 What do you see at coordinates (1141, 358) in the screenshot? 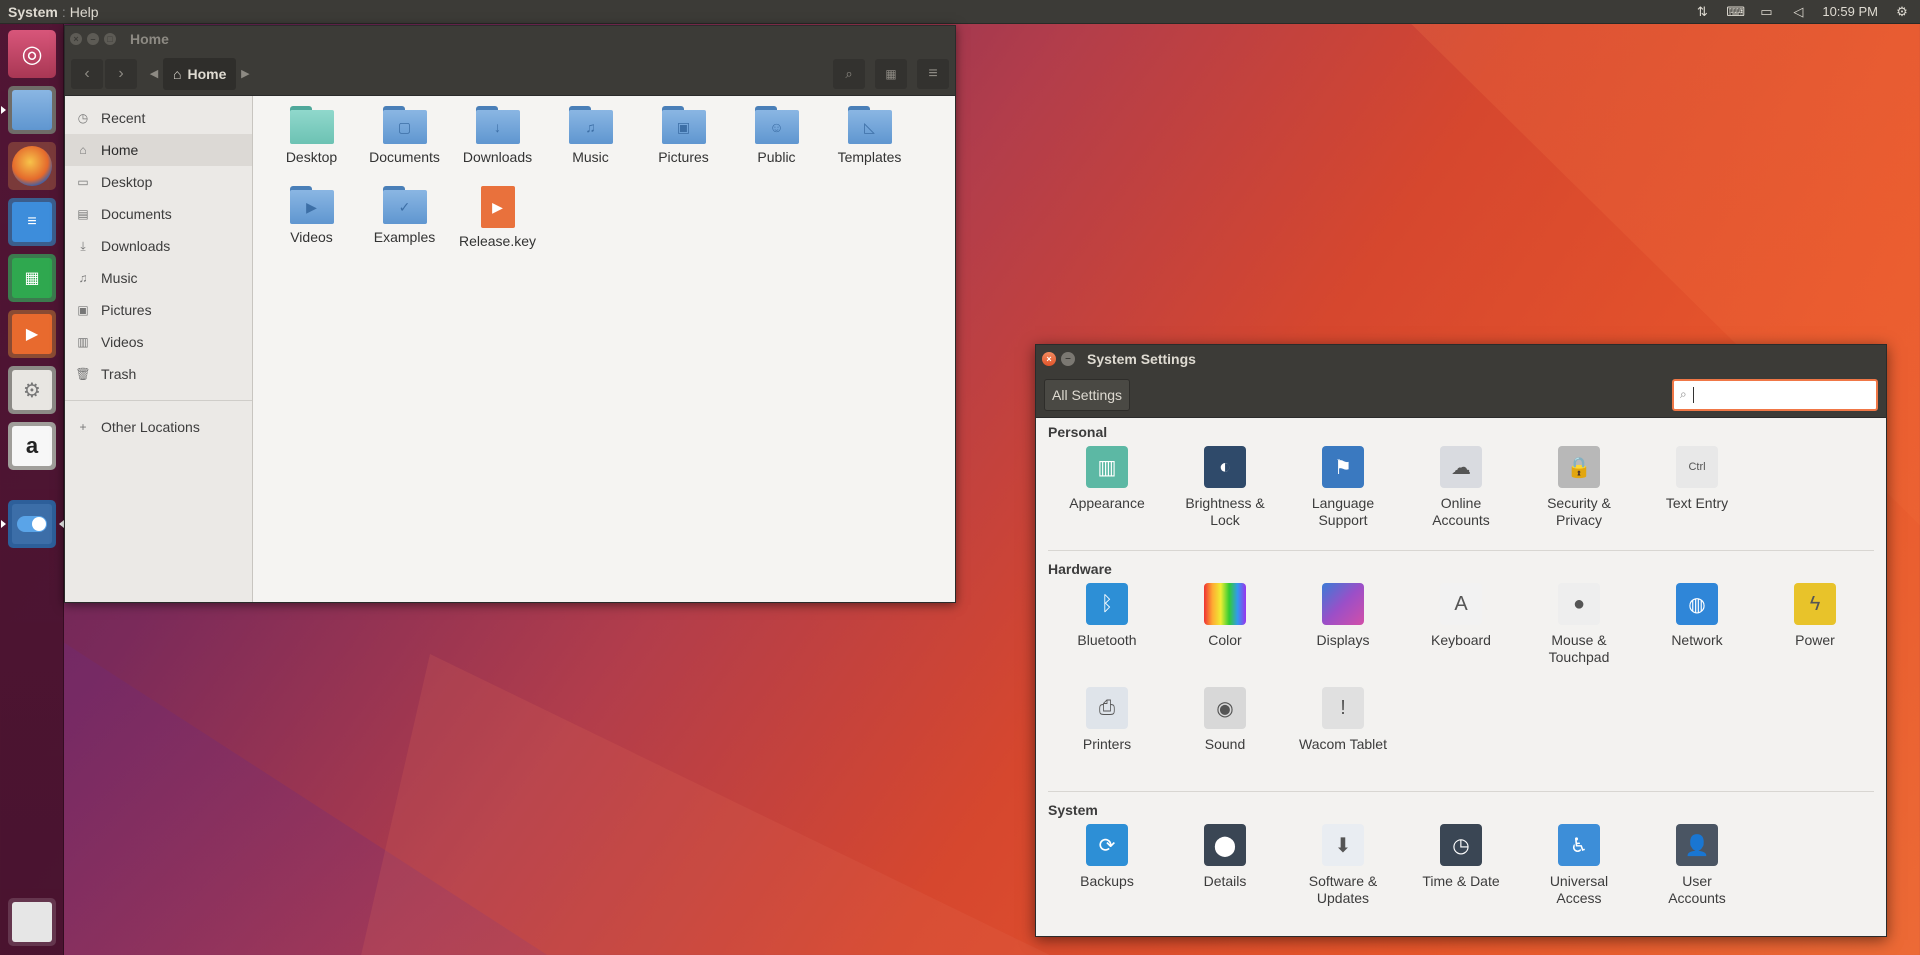
I see `window-title: System Settings` at bounding box center [1141, 358].